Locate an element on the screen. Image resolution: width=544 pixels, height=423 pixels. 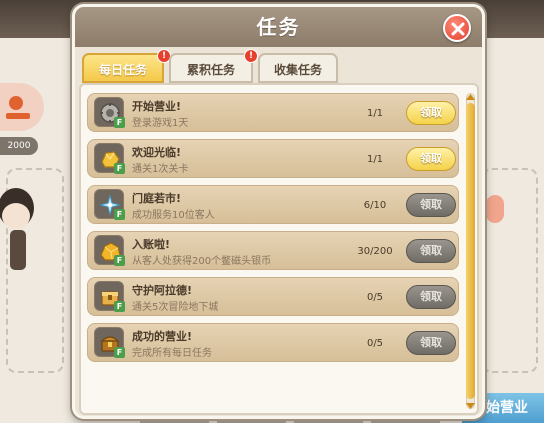
task-row: F 成功的营业! 完成所有每日任务 0/5 领取 is located at coordinates (273, 342).